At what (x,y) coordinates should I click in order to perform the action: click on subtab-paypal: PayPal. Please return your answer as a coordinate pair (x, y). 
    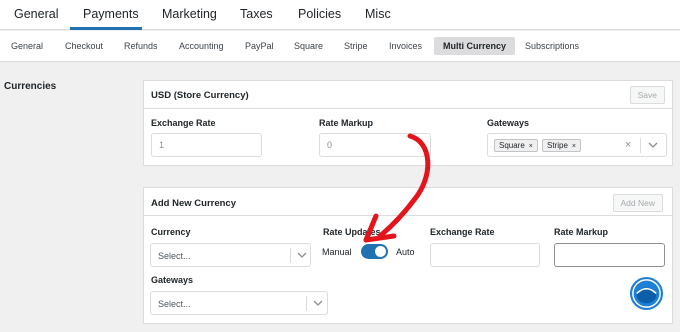
    Looking at the image, I should click on (259, 46).